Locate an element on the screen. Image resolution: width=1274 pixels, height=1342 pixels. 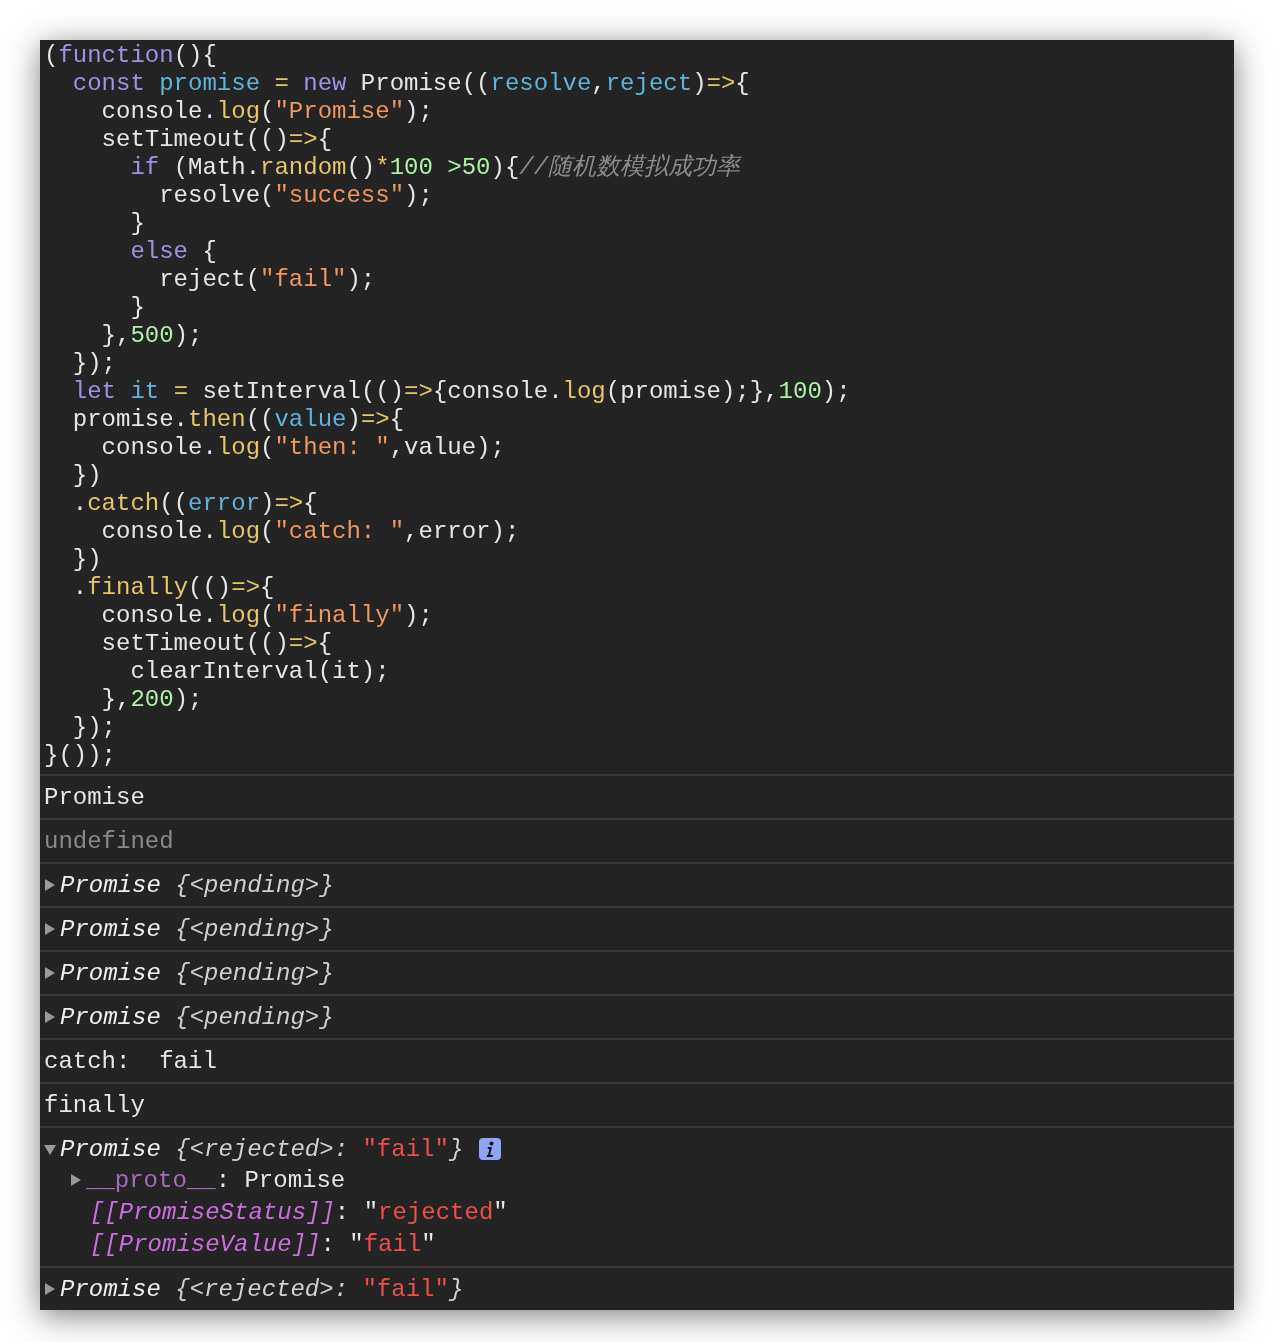
code-line: console.log("then: ",value); is located at coordinates (303, 448).